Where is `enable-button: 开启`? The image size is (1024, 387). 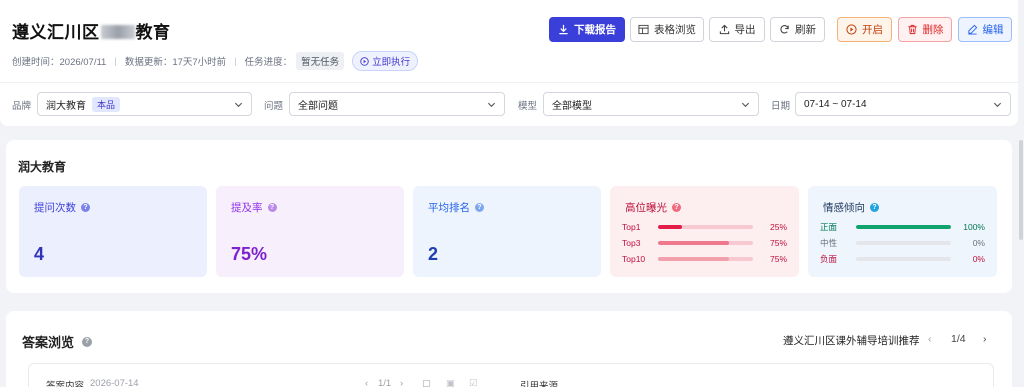 enable-button: 开启 is located at coordinates (864, 29).